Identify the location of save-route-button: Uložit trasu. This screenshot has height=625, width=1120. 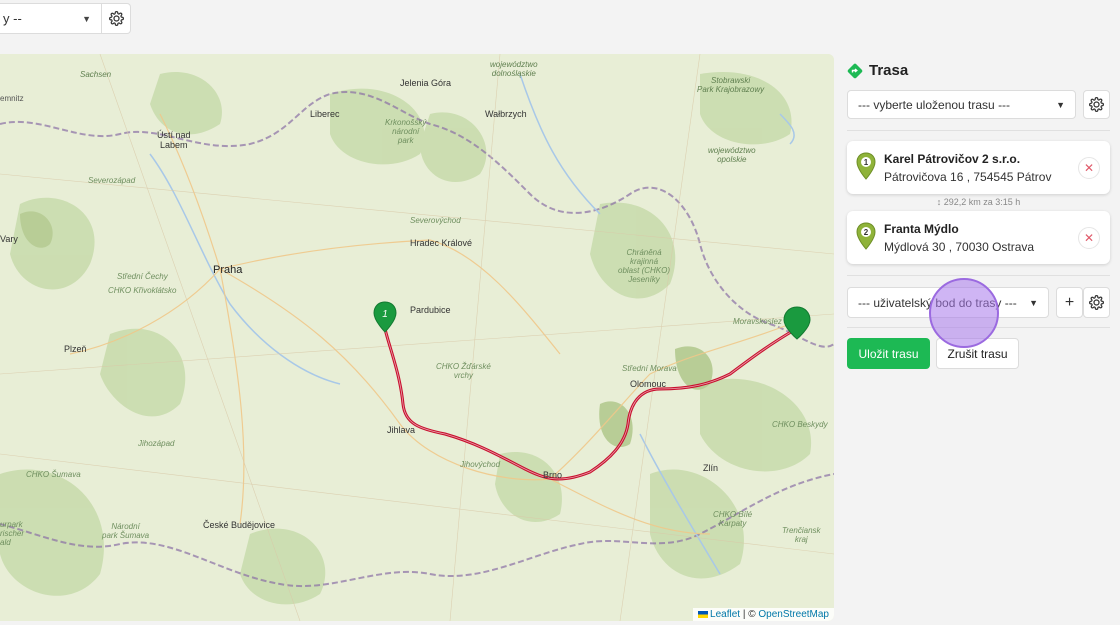
(888, 353).